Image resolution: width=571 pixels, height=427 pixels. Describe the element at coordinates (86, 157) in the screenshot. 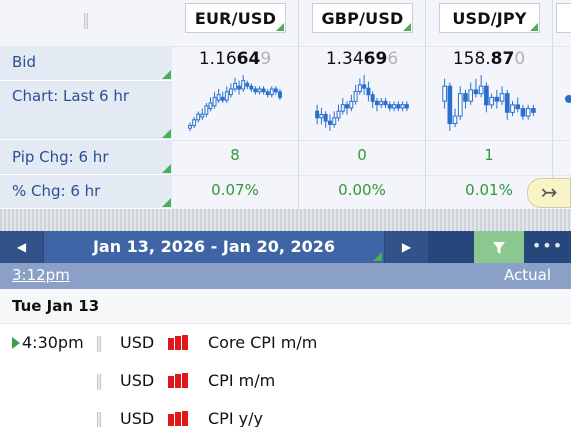

I see `pip-change-label: Pip Chg: 6 hr` at that location.